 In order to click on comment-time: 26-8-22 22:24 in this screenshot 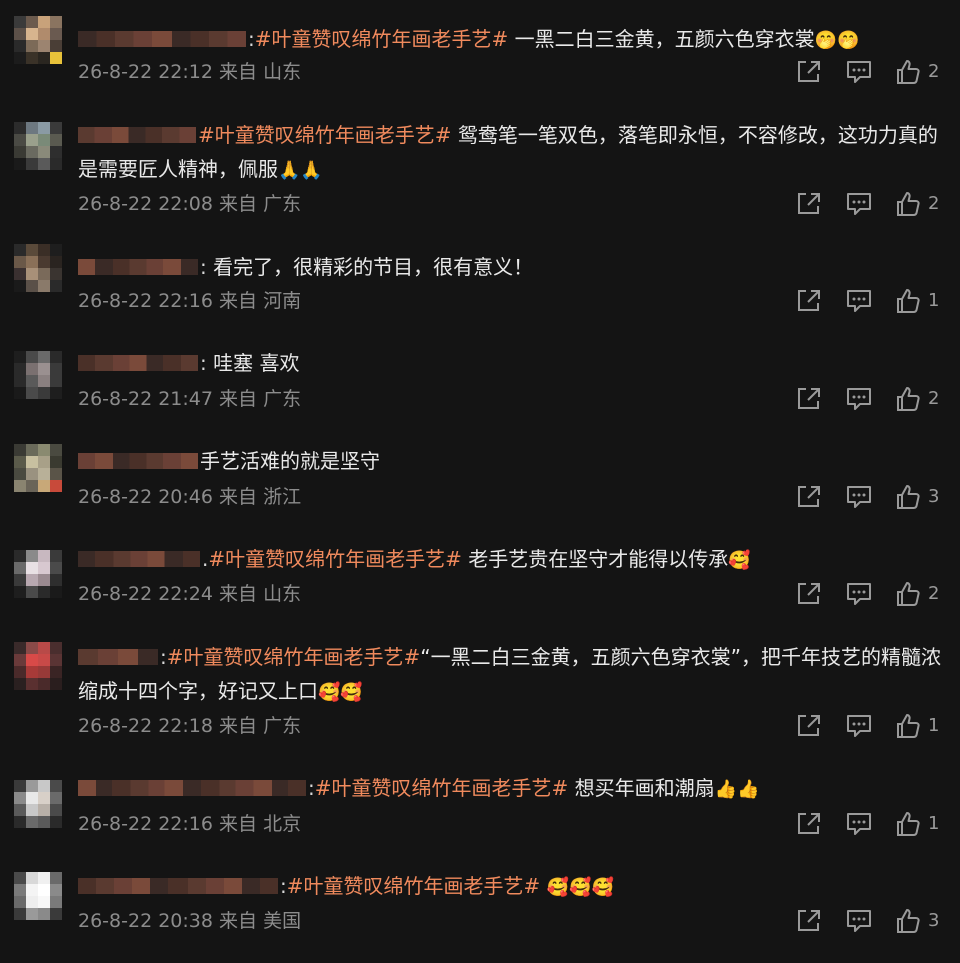, I will do `click(145, 594)`.